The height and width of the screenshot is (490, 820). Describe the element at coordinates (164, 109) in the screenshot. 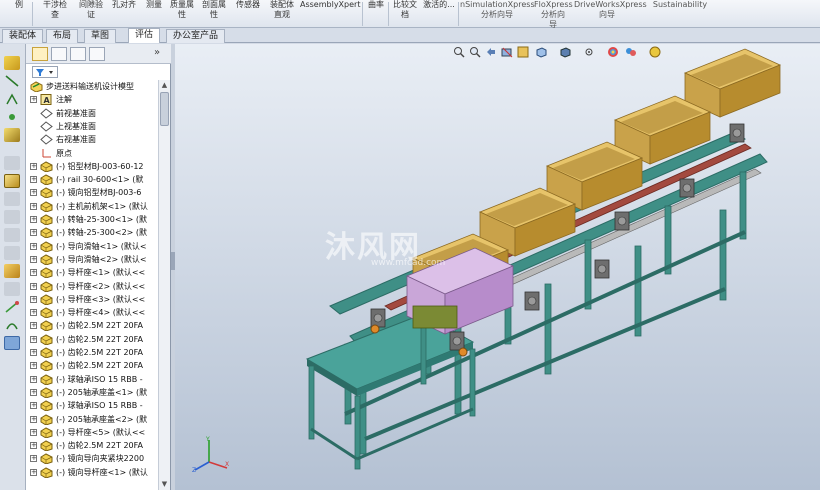

I see `scroll-thumb` at that location.